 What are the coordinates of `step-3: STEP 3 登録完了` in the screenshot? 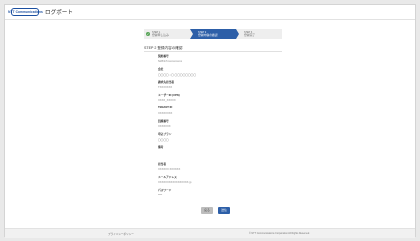 It's located at (259, 34).